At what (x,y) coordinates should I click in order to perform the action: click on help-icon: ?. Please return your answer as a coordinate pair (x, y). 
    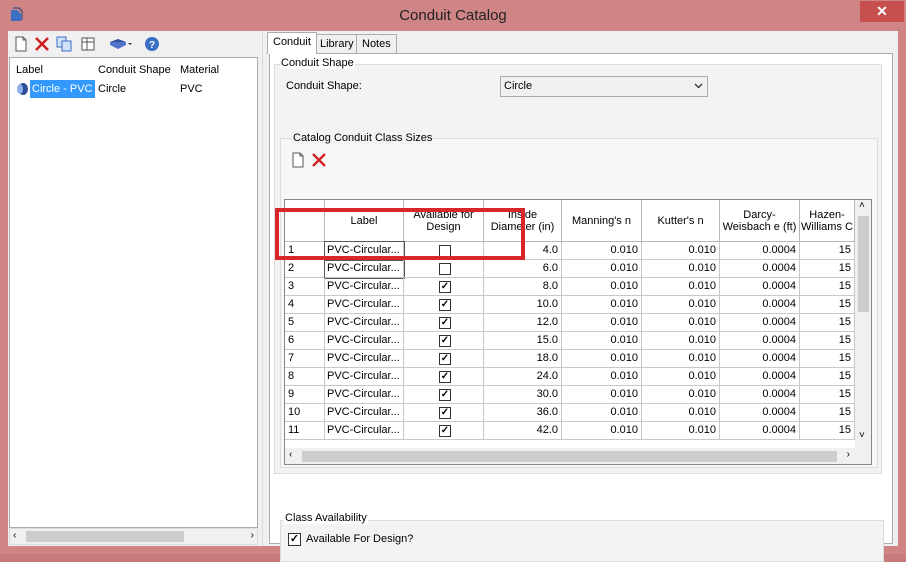
    Looking at the image, I should click on (152, 44).